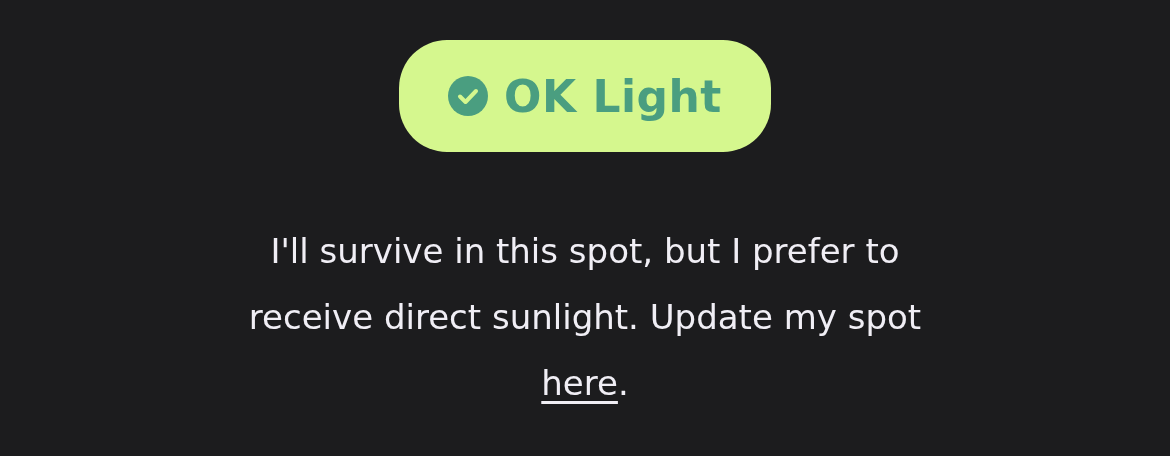 This screenshot has width=1170, height=456. Describe the element at coordinates (468, 96) in the screenshot. I see `check-circle-icon` at that location.